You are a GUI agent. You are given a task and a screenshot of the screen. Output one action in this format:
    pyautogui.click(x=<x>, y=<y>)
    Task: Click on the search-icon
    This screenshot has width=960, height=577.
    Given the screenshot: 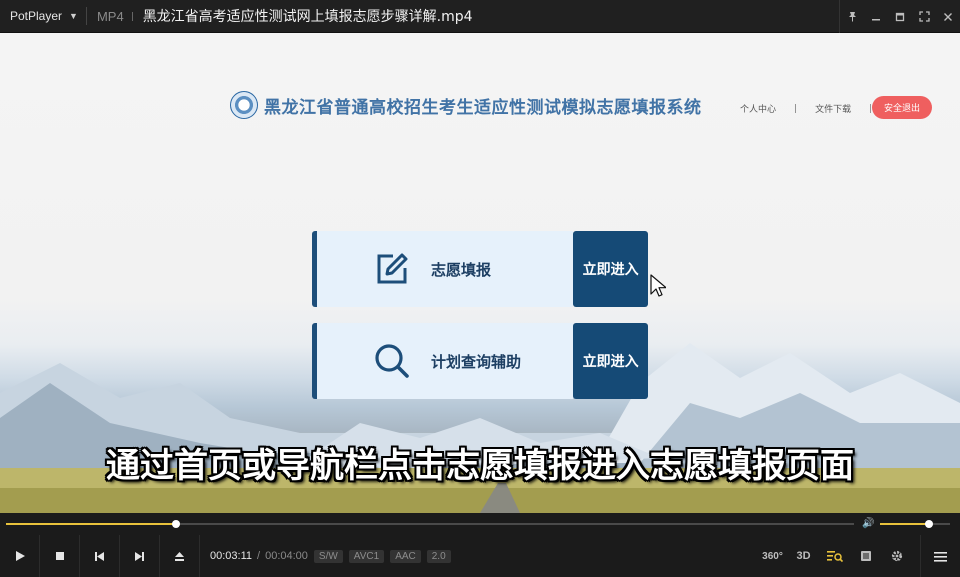 What is the action you would take?
    pyautogui.click(x=392, y=361)
    